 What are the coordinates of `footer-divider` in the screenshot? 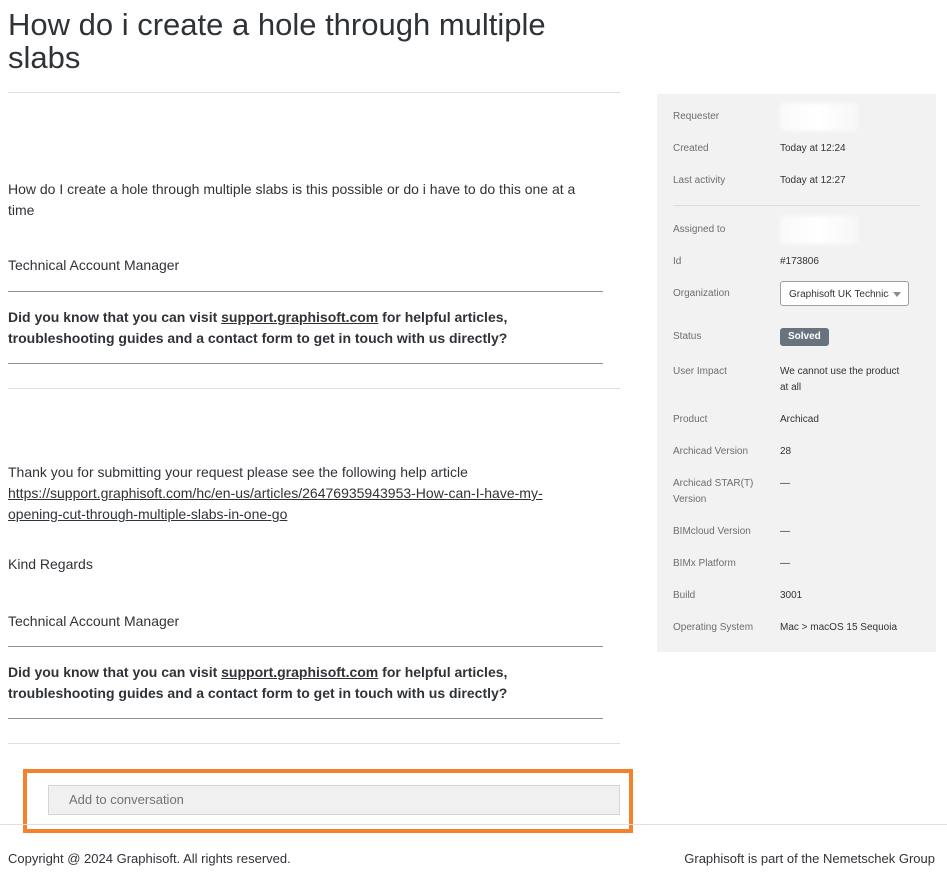 It's located at (473, 824).